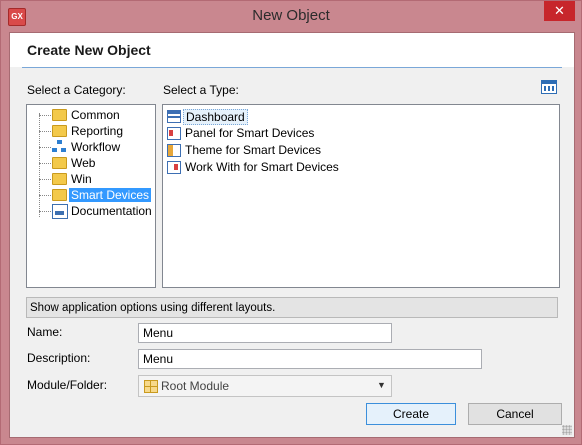 This screenshot has height=445, width=582. Describe the element at coordinates (250, 133) in the screenshot. I see `type-item-label: Panel for Smart Devices` at that location.